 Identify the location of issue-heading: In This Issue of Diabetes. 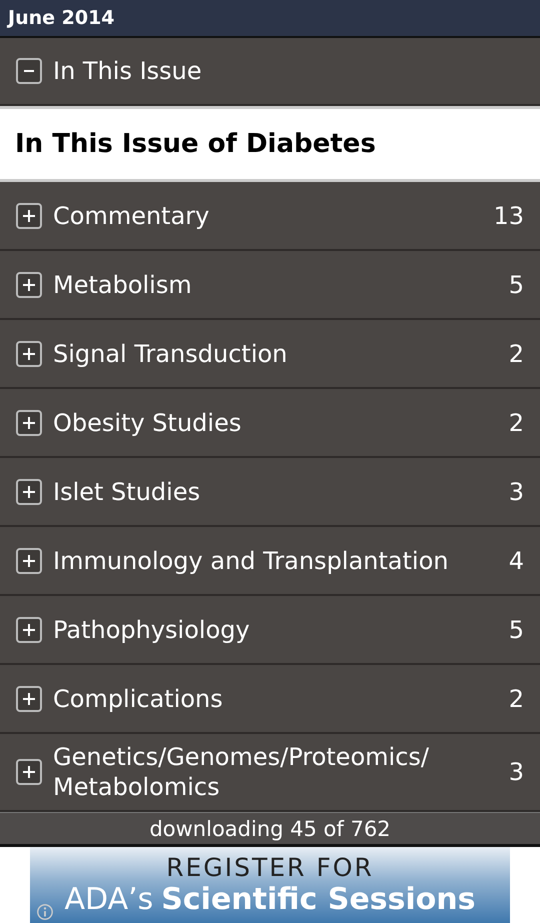
(195, 144).